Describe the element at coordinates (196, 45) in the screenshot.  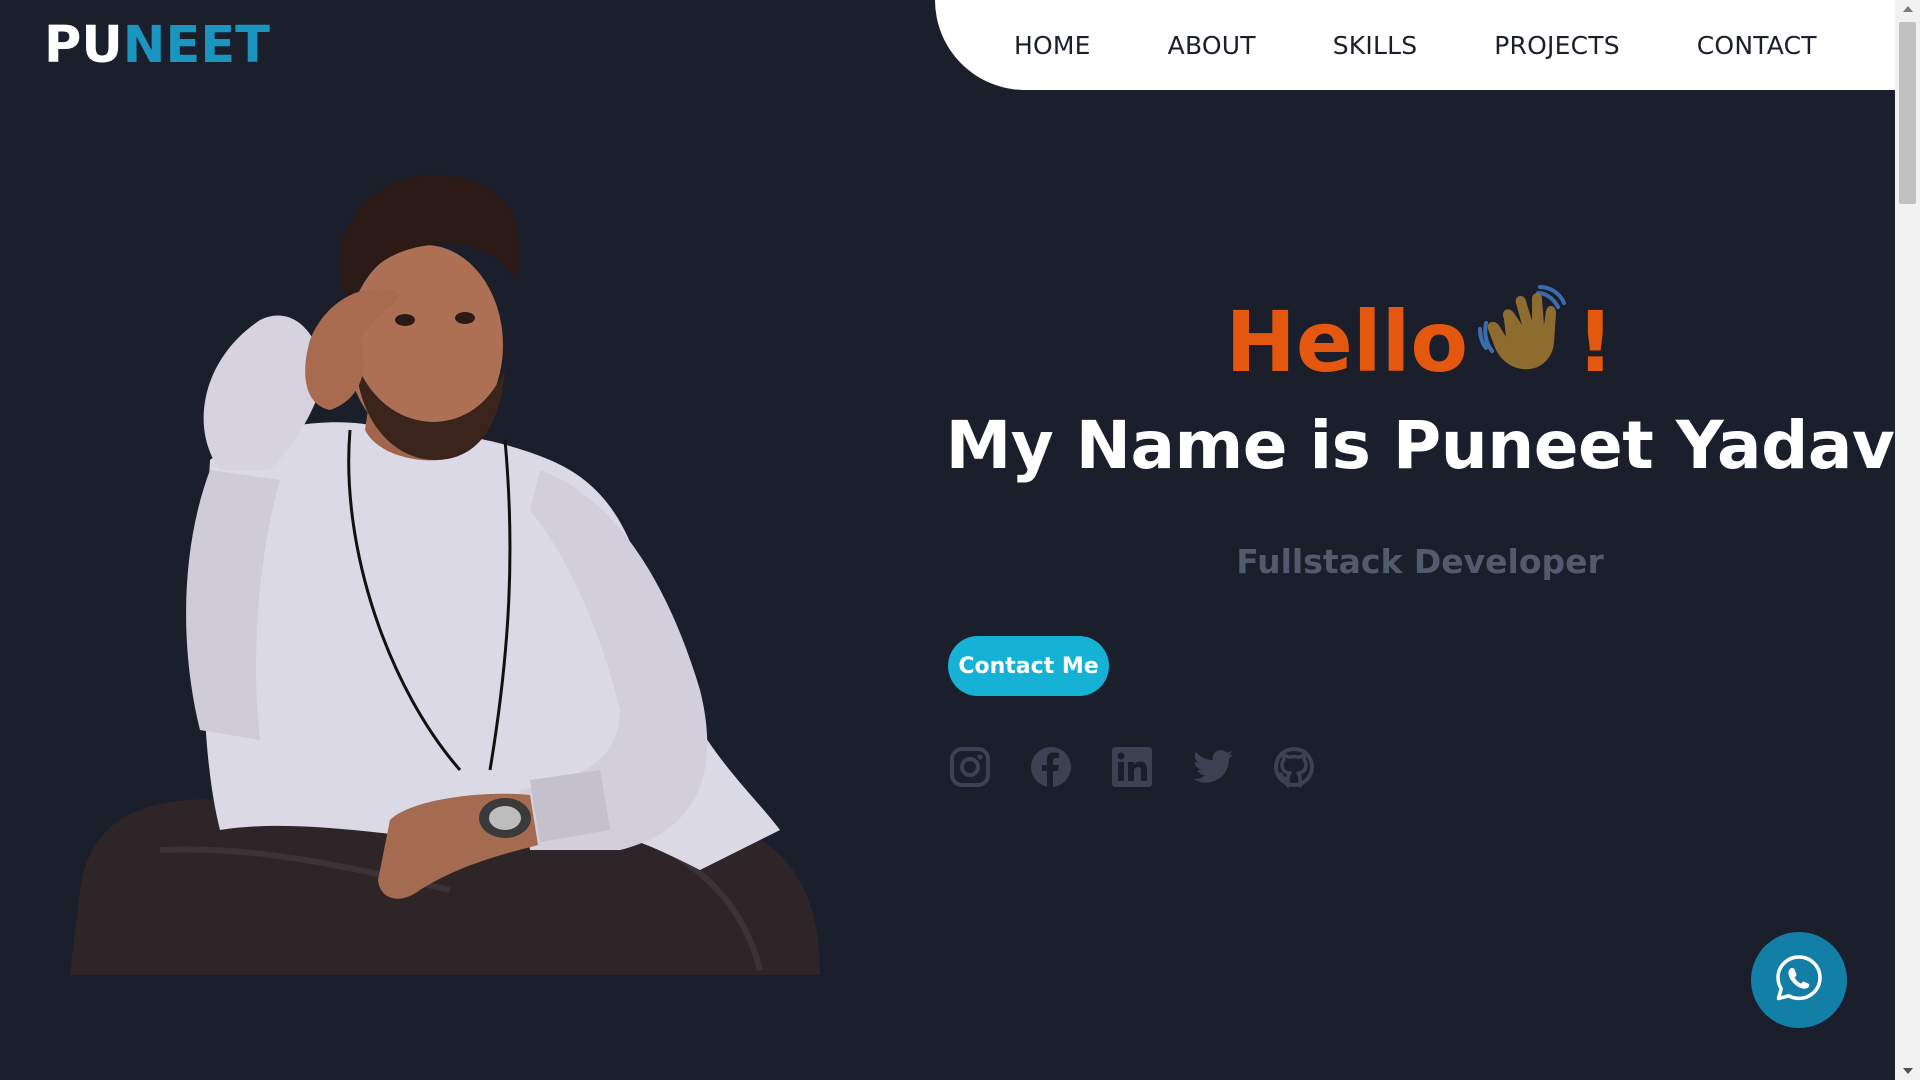
I see `logo-part-b: NEET` at that location.